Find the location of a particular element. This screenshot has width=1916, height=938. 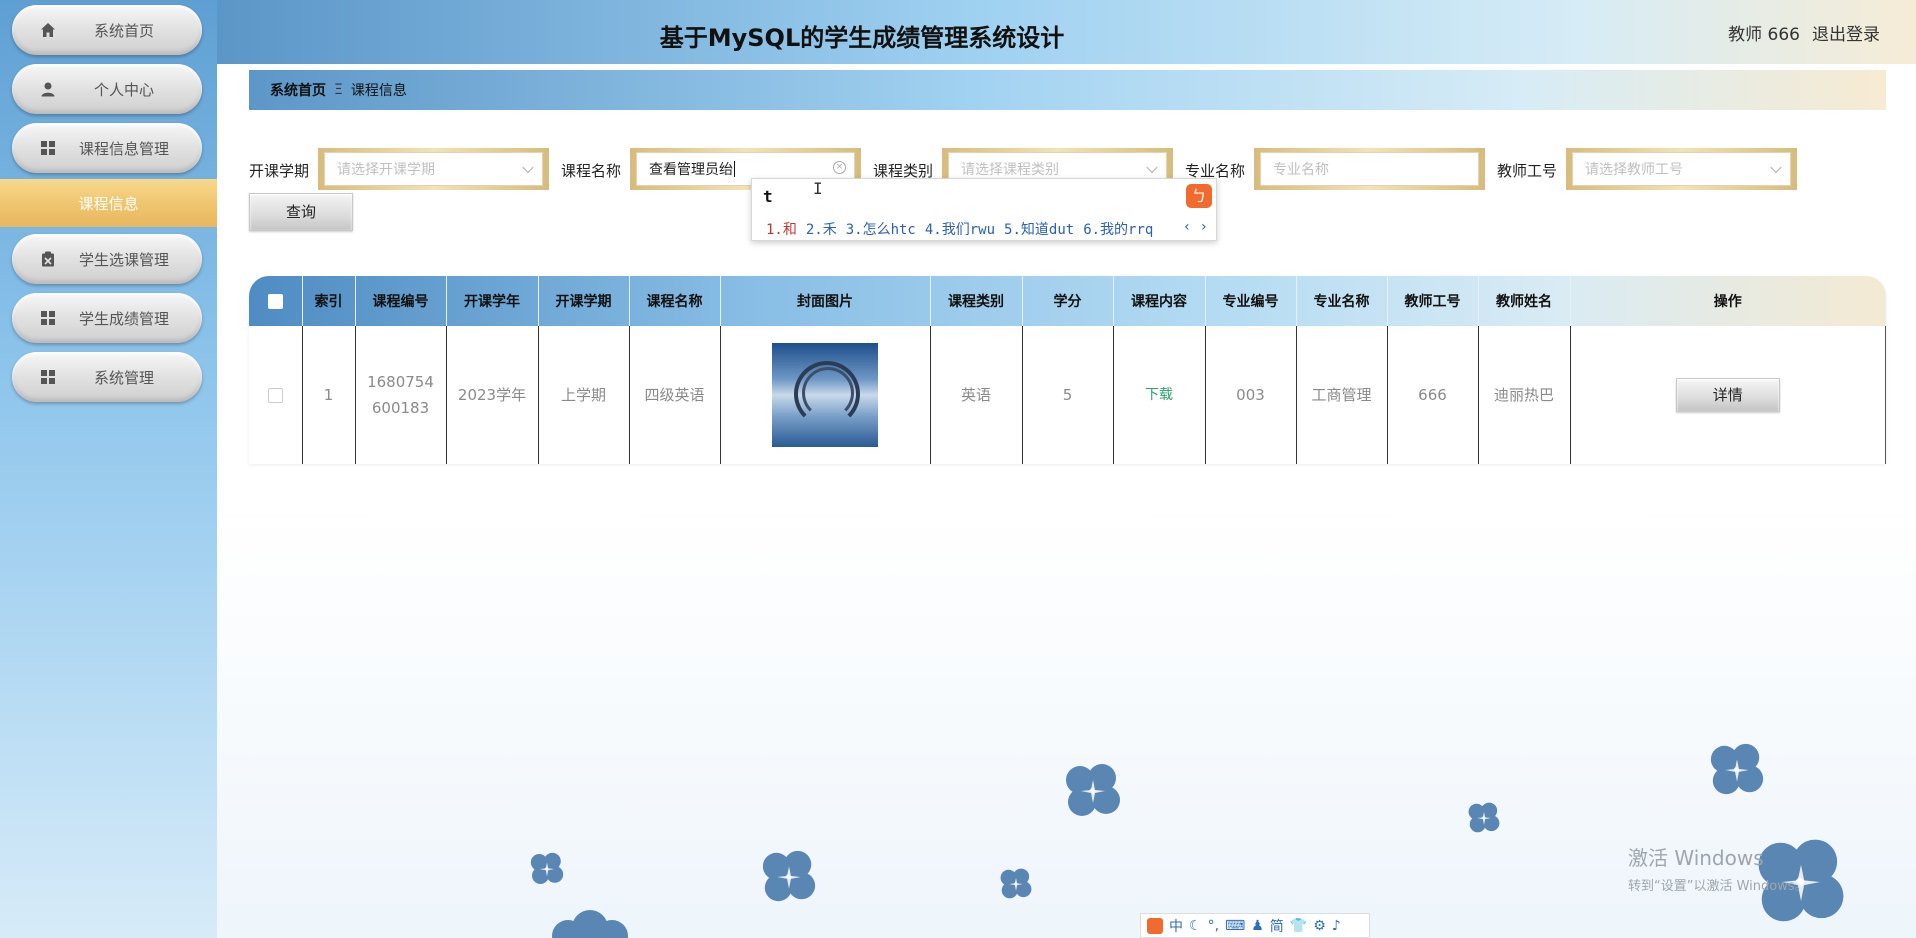

ime-candidate: 6.我的rrq is located at coordinates (1118, 229).